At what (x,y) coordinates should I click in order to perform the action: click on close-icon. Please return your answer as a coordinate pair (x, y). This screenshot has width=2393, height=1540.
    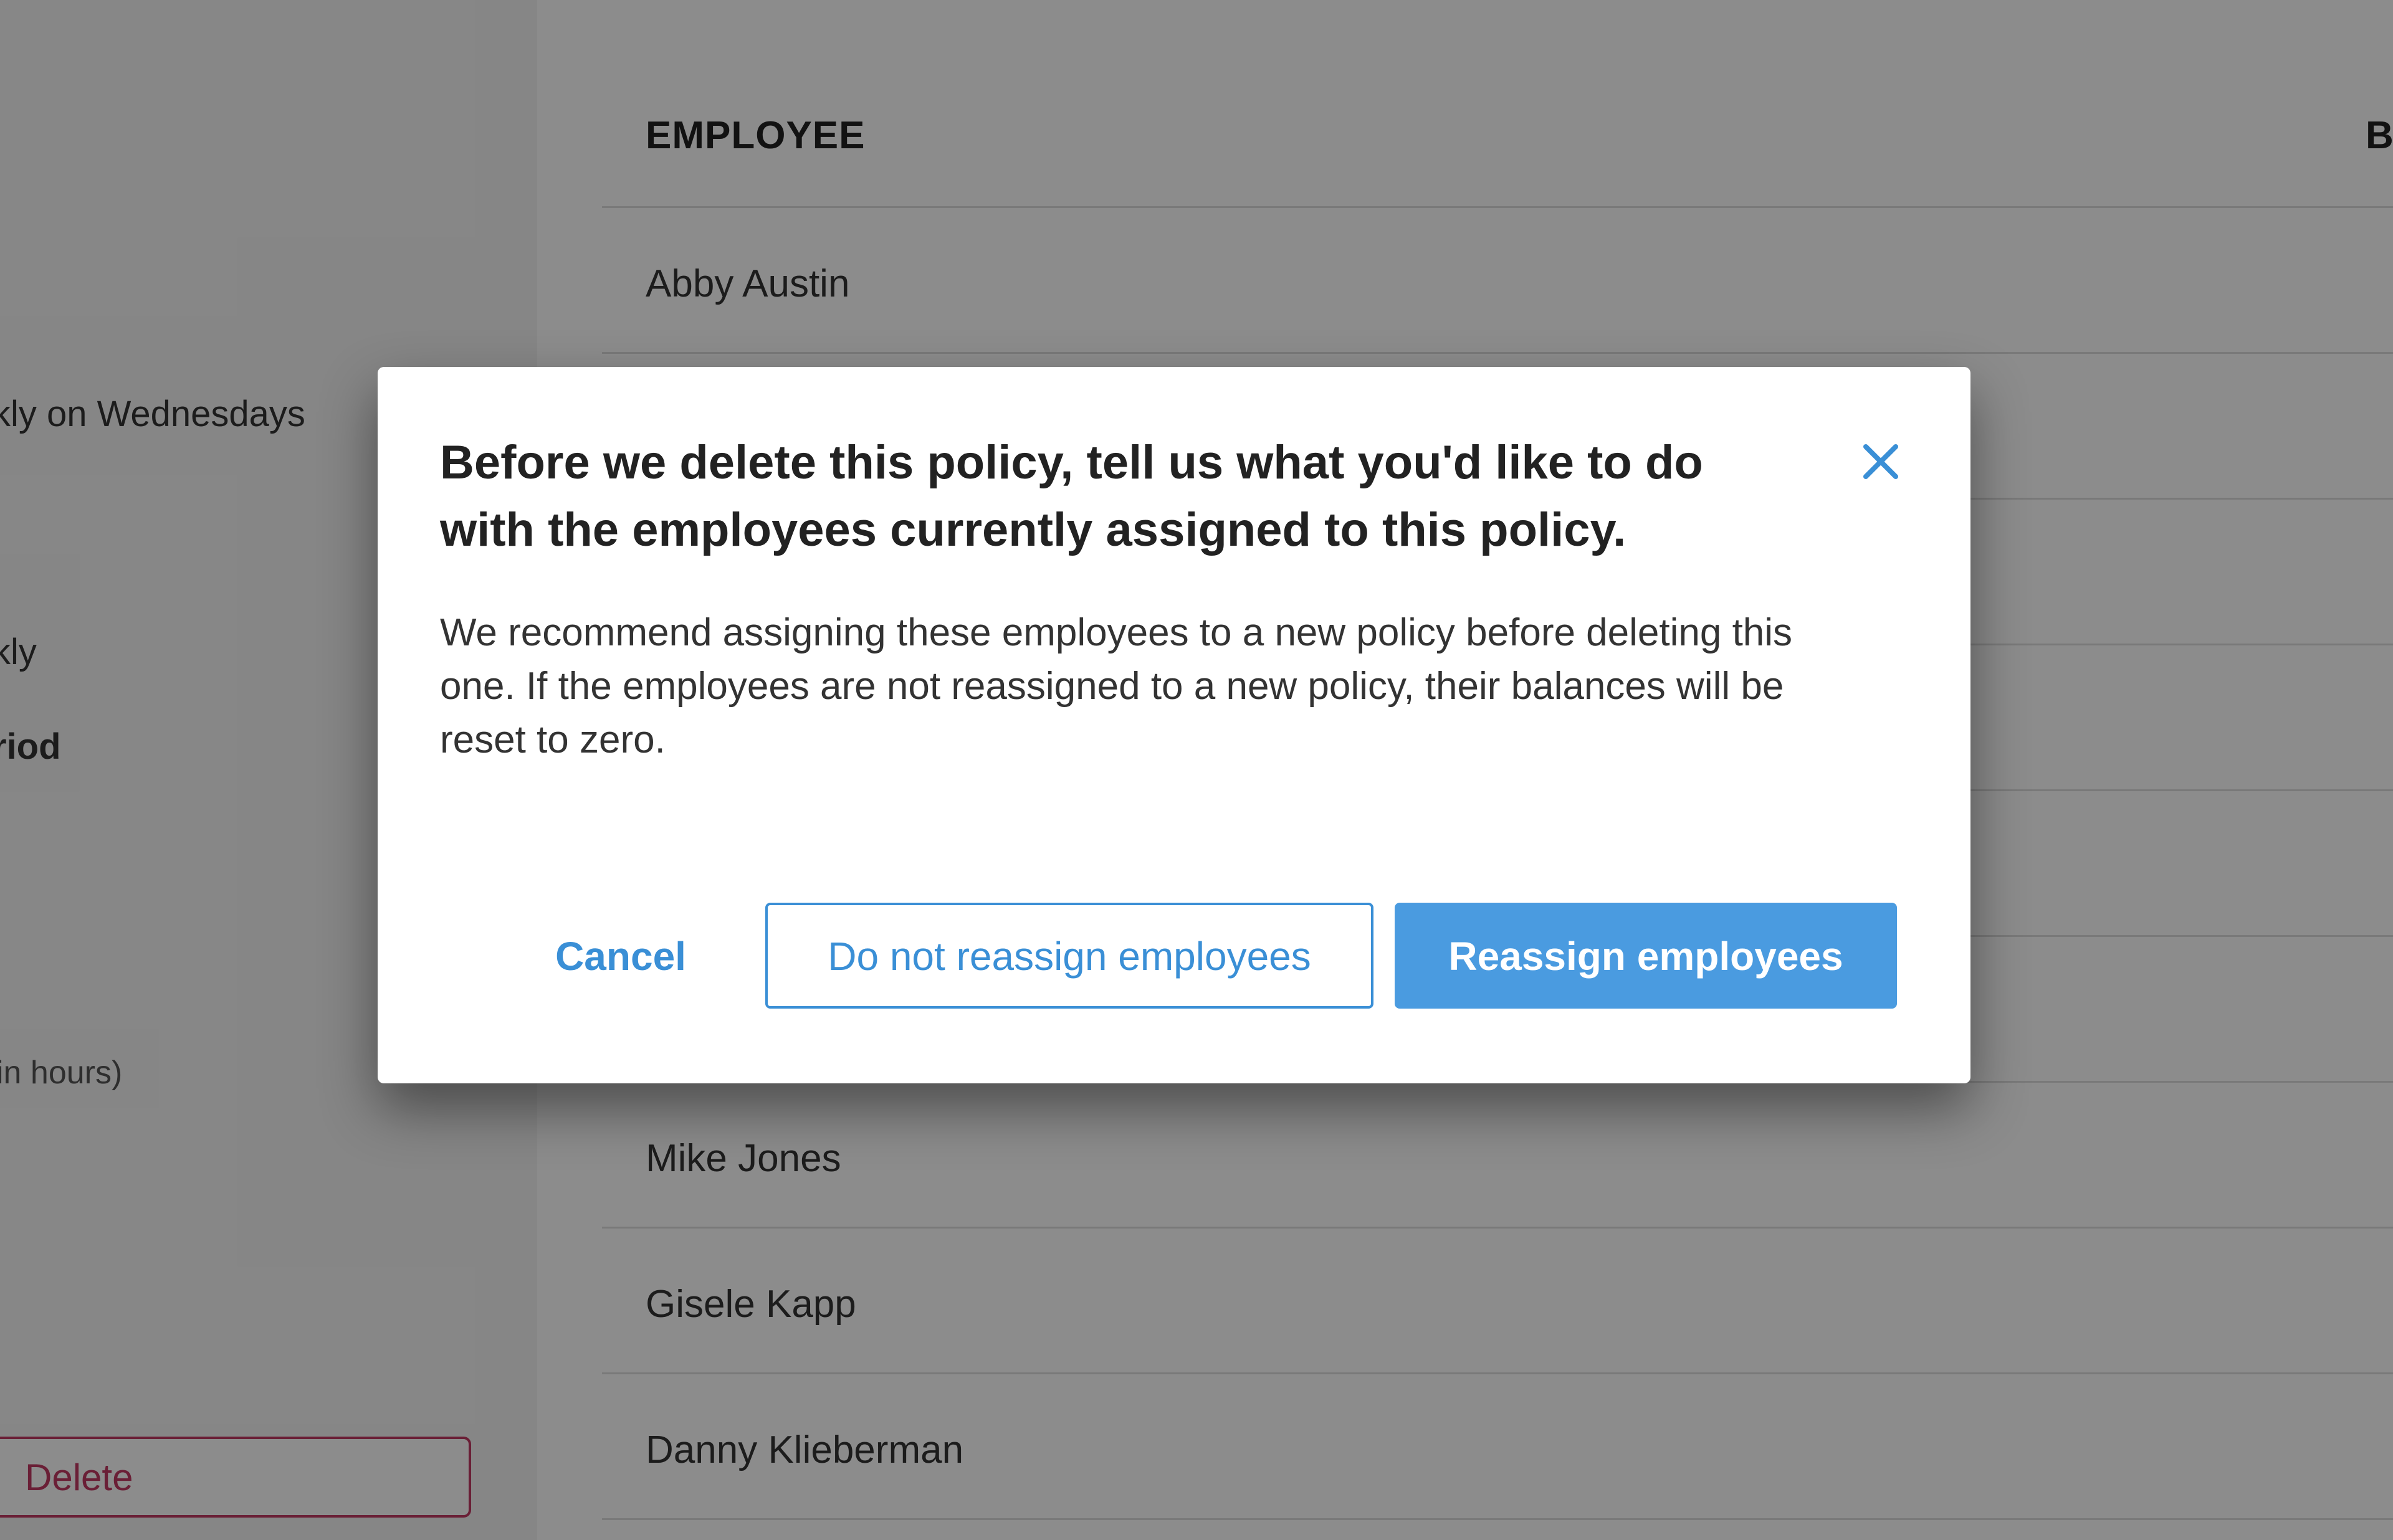
    Looking at the image, I should click on (1881, 462).